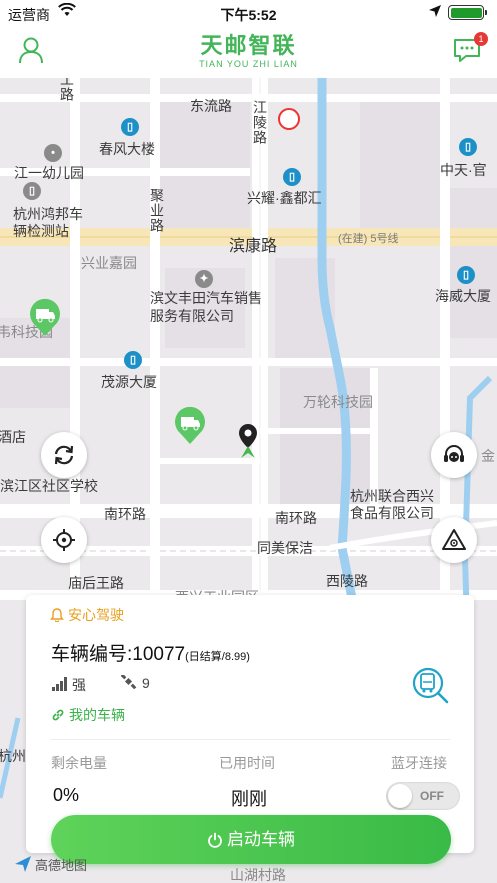 This screenshot has width=497, height=883. I want to click on app-logo: 天邮智联 TIAN YOU ZHI LIAN, so click(248, 47).